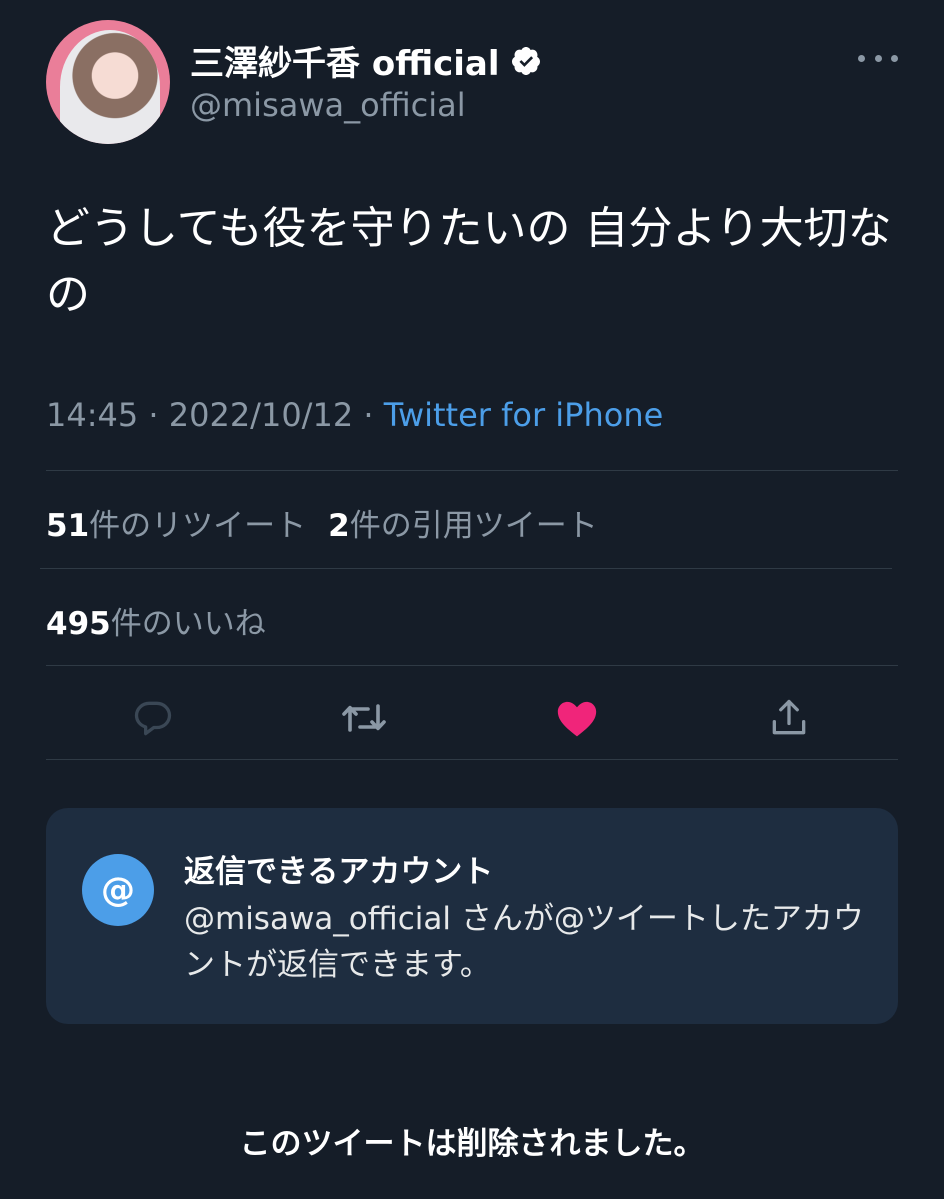 This screenshot has width=944, height=1199. Describe the element at coordinates (339, 872) in the screenshot. I see `reply-restriction-title: 返信できるアカウント` at that location.